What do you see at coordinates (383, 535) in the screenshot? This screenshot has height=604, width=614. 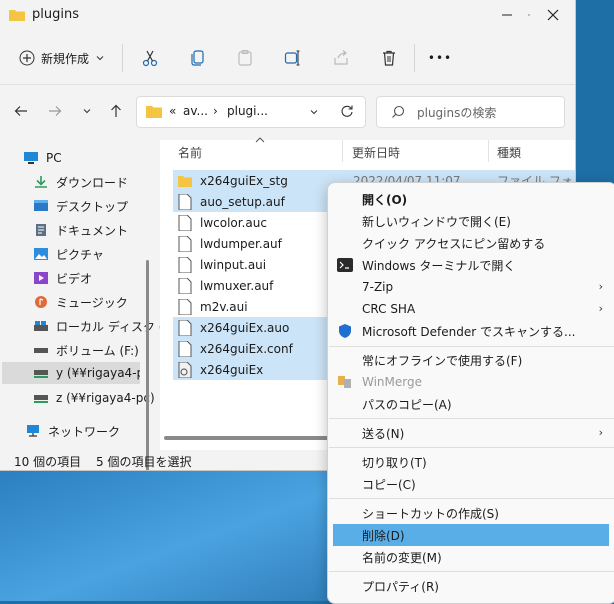 I see `menu-item-label: 削除(D)` at bounding box center [383, 535].